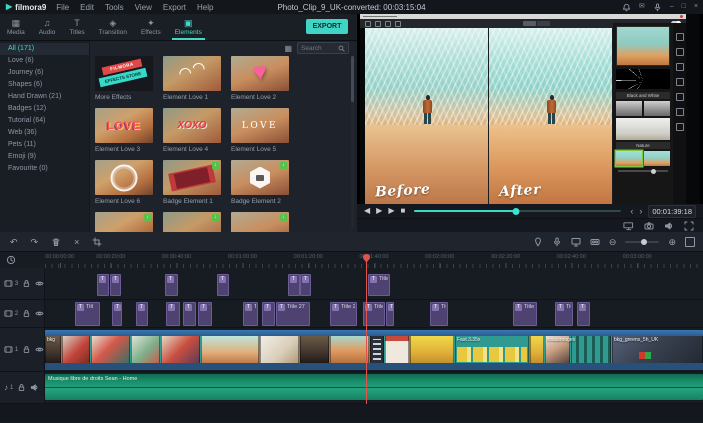  What do you see at coordinates (379, 211) in the screenshot?
I see `play-button: ▶` at bounding box center [379, 211].